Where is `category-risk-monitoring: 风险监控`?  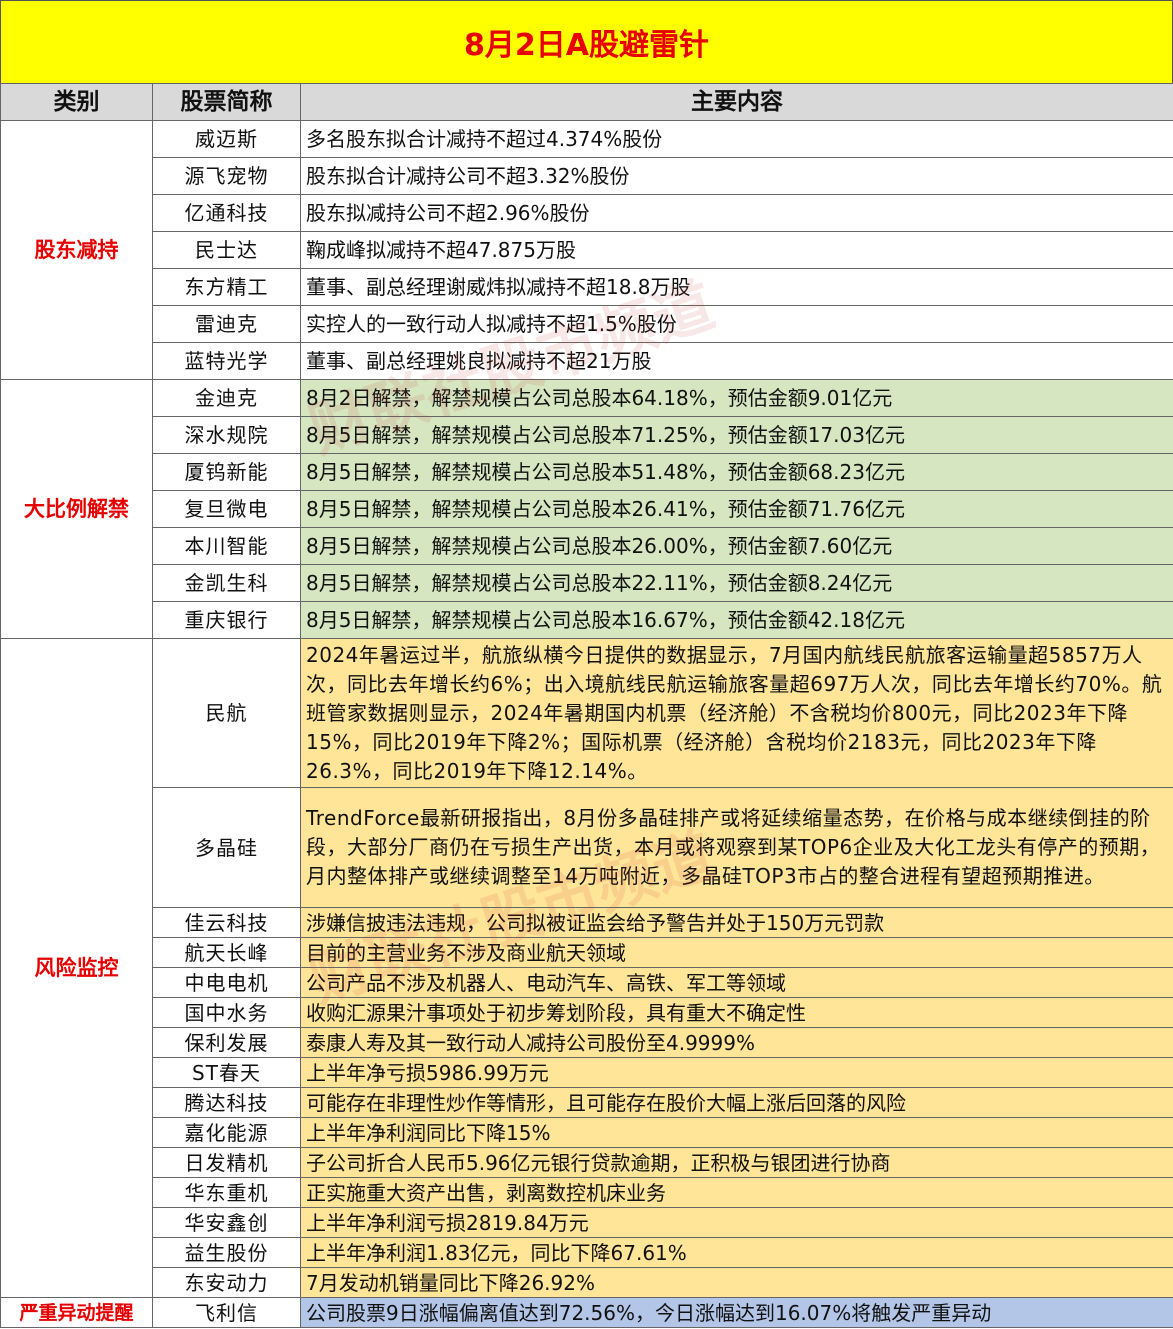 category-risk-monitoring: 风险监控 is located at coordinates (76, 968).